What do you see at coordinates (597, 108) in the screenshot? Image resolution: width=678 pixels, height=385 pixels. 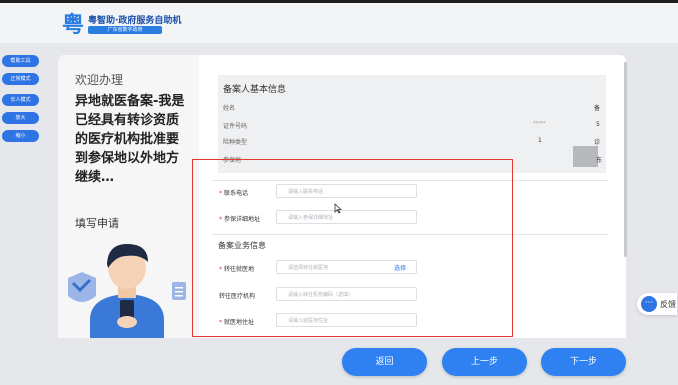 I see `info-value-name: 备` at bounding box center [597, 108].